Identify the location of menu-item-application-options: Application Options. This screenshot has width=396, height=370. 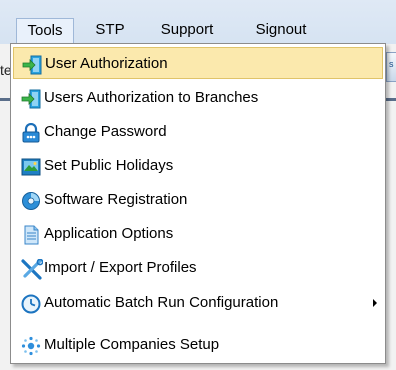
(198, 234).